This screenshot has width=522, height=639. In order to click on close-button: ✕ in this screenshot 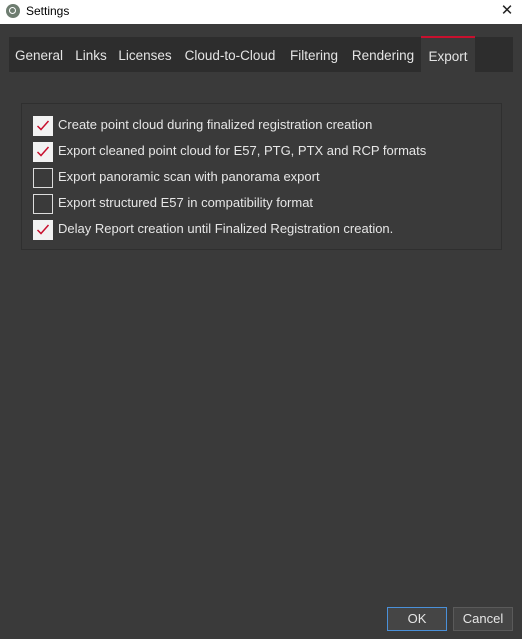, I will do `click(507, 12)`.